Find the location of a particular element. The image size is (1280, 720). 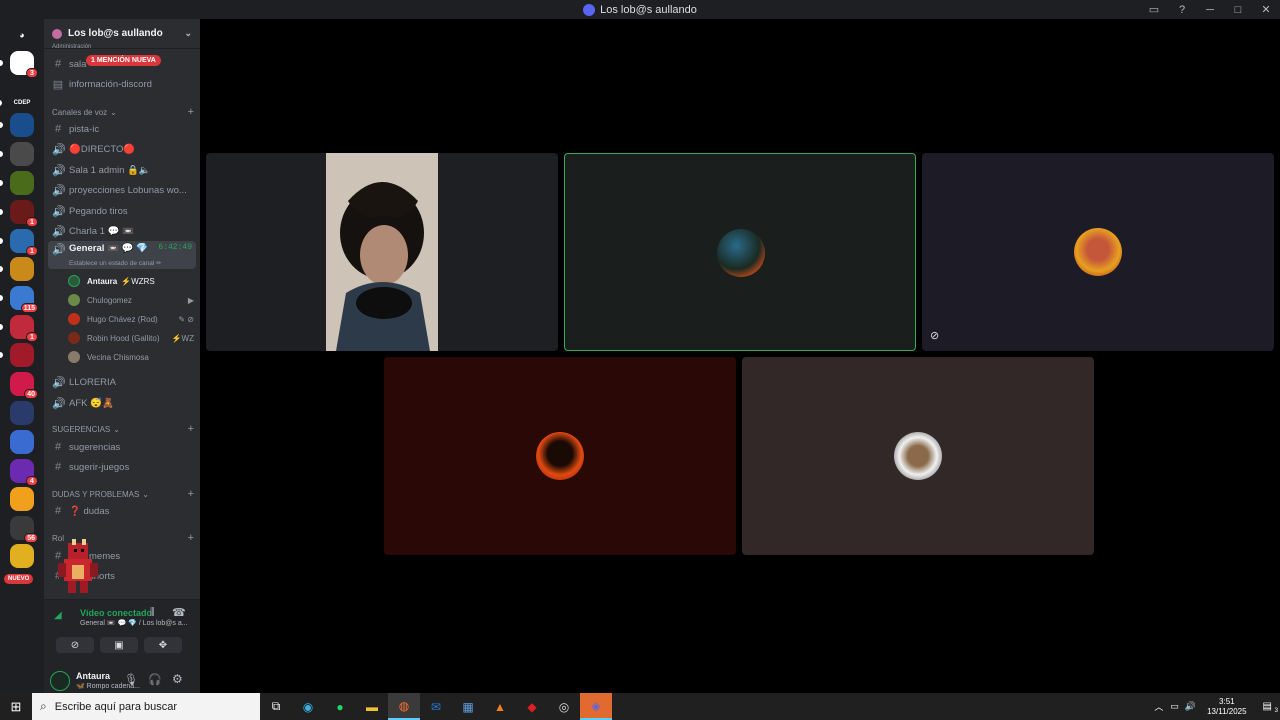

obs-icon: ◎ is located at coordinates (564, 706).